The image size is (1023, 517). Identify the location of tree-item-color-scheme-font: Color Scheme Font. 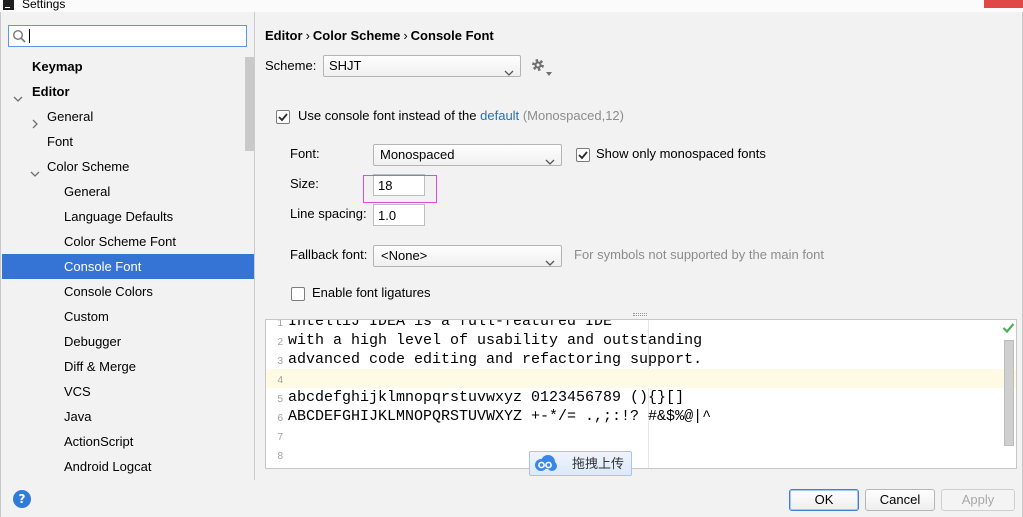
(128, 241).